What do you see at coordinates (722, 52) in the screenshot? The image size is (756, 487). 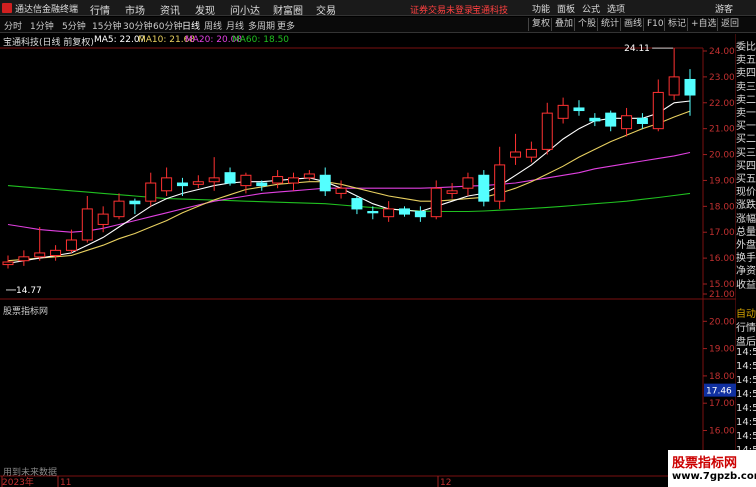 I see `price-tick-label: 24.00` at bounding box center [722, 52].